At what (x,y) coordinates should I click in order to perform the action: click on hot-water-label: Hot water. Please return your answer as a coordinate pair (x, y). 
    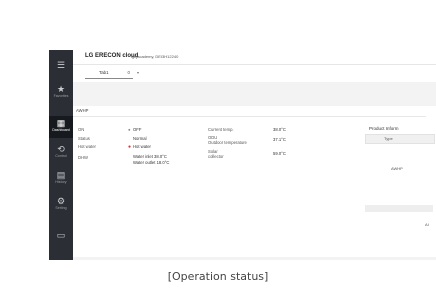
    Looking at the image, I should click on (87, 146).